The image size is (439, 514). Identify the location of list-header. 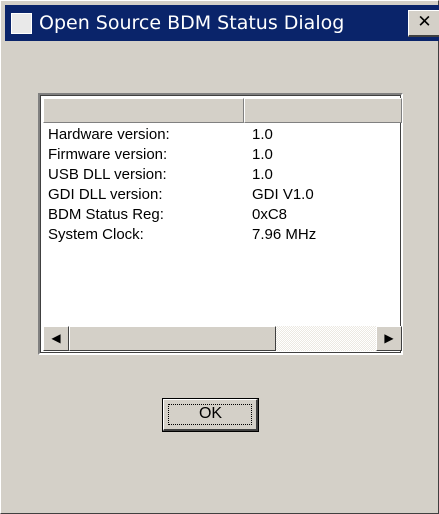
(222, 110).